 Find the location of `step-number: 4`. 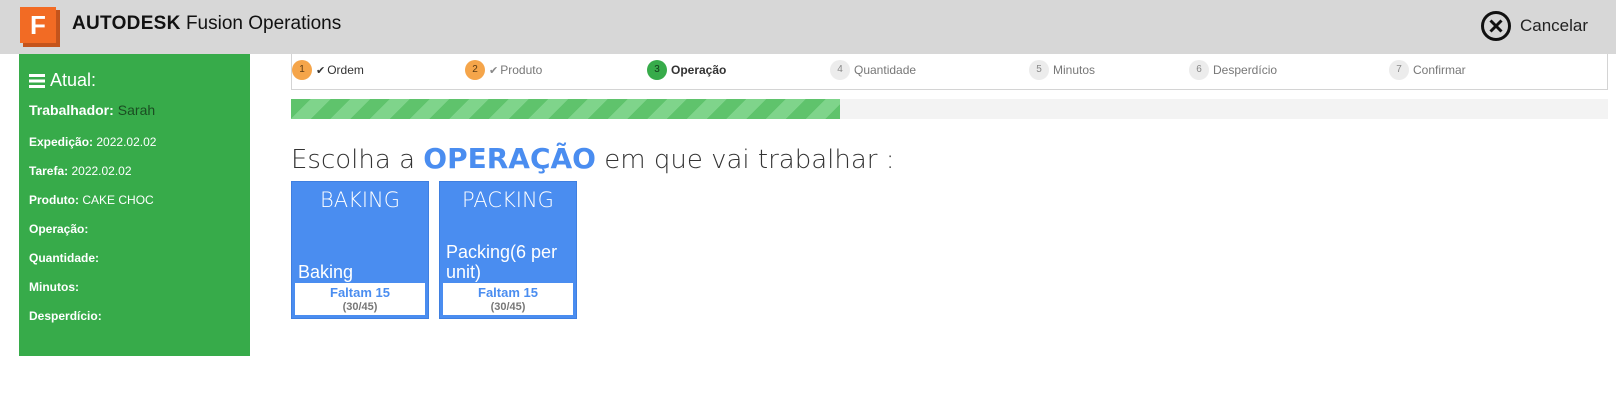

step-number: 4 is located at coordinates (840, 70).